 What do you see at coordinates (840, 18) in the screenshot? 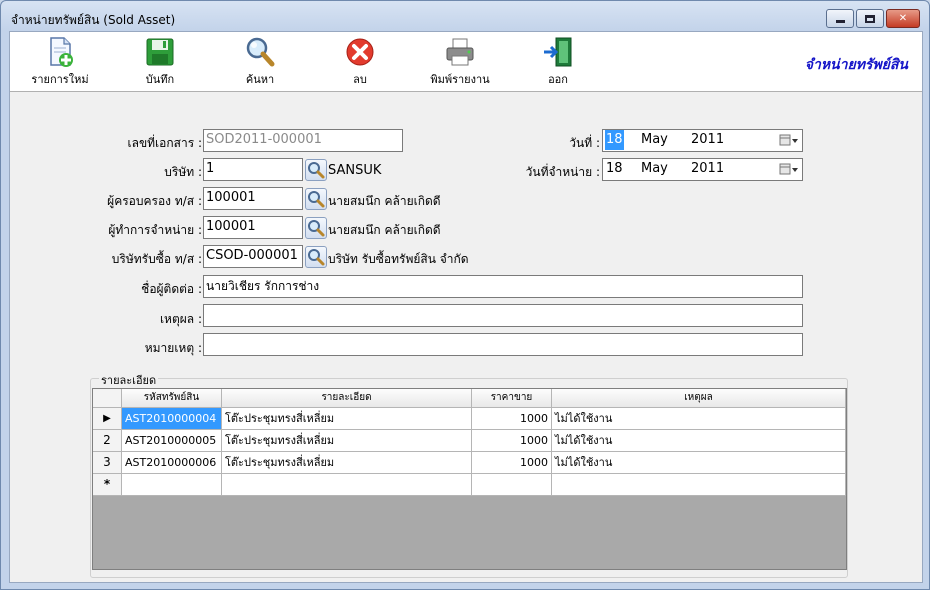
I see `minimize-button` at bounding box center [840, 18].